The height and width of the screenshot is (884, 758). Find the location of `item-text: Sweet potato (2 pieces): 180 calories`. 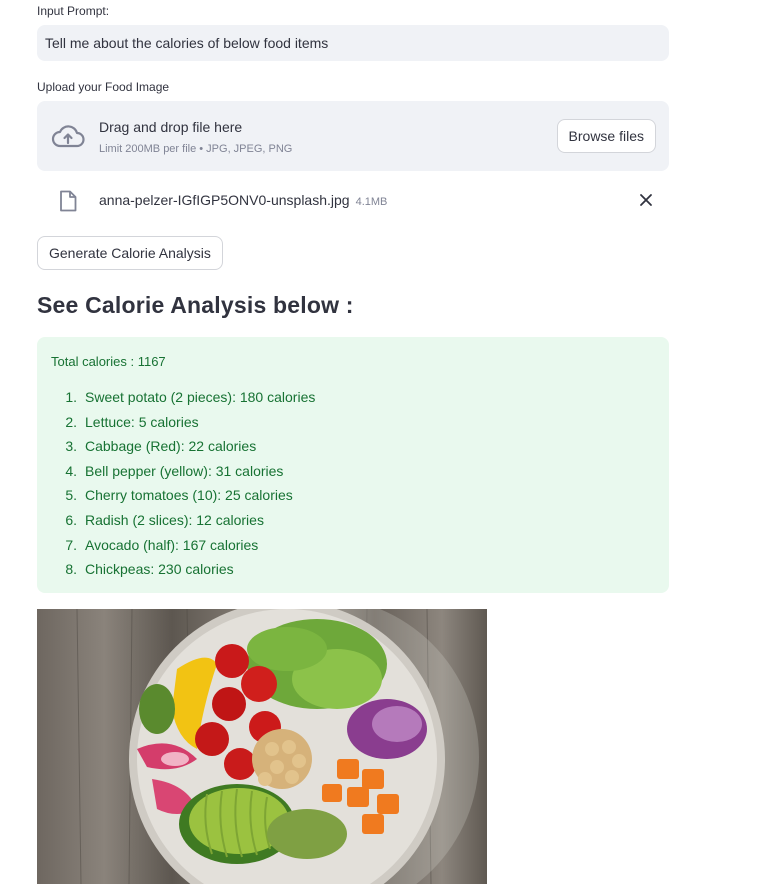

item-text: Sweet potato (2 pieces): 180 calories is located at coordinates (200, 397).